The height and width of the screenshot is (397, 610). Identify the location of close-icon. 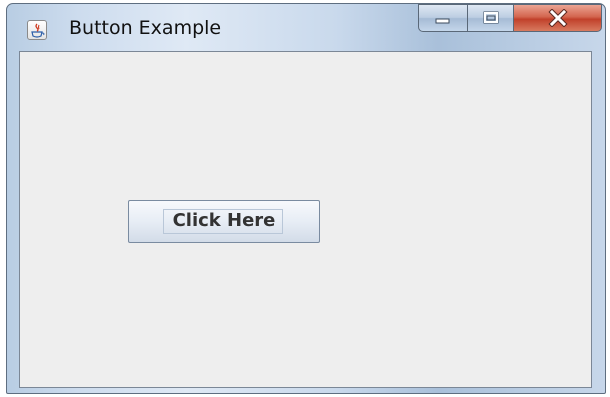
(557, 18).